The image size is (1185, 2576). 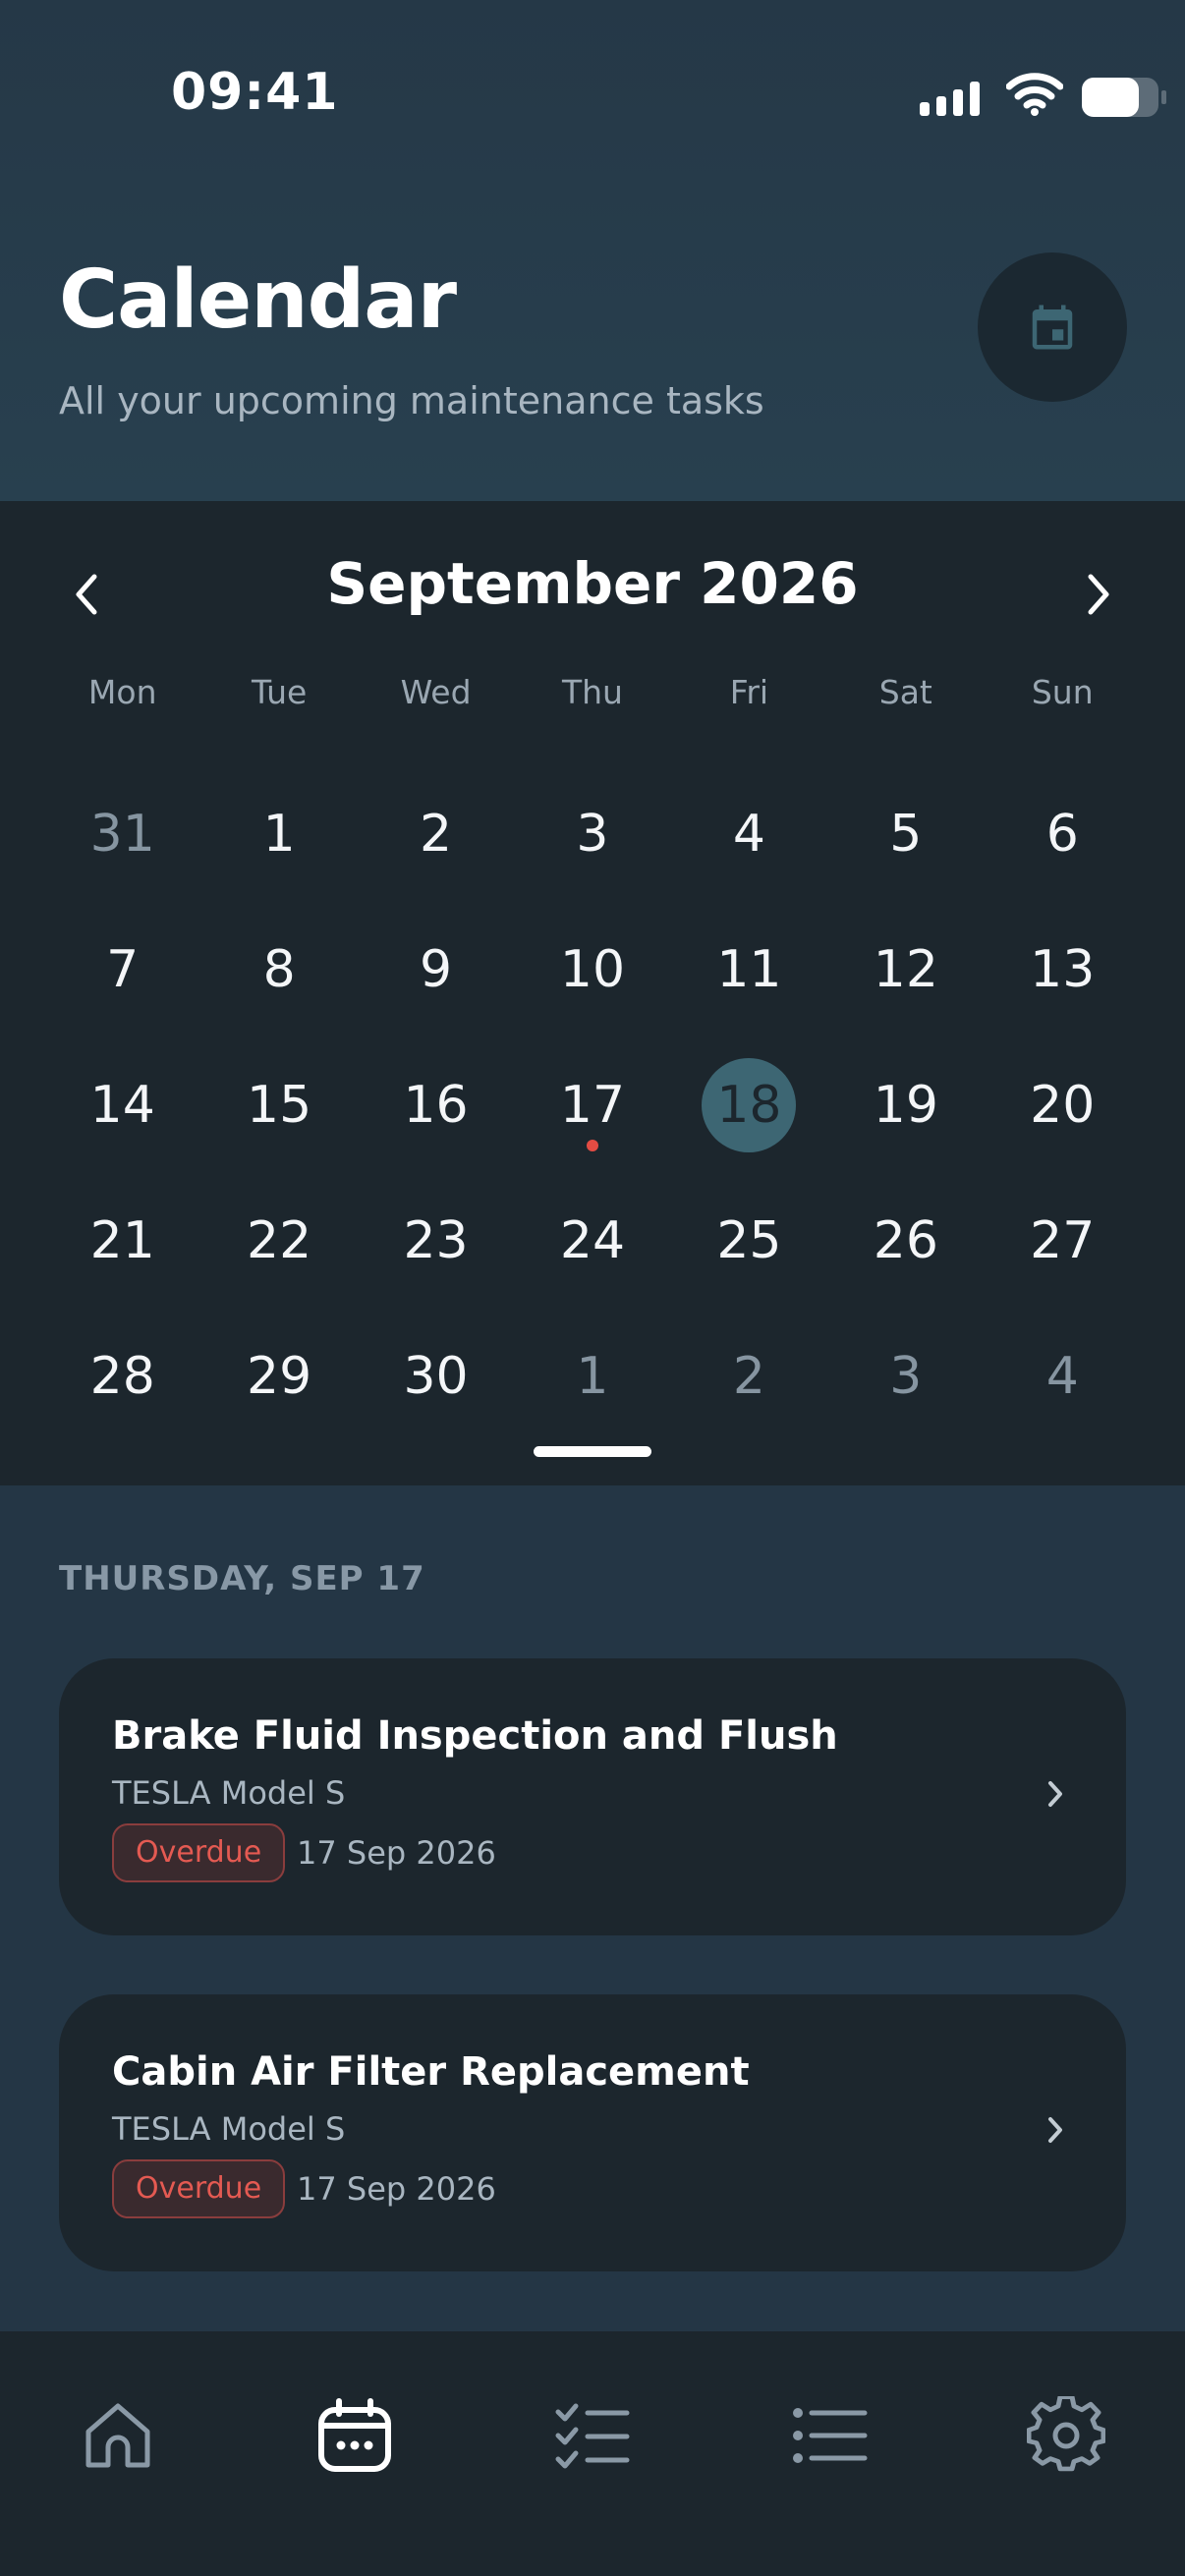 I want to click on weekday-label: Mon, so click(x=122, y=692).